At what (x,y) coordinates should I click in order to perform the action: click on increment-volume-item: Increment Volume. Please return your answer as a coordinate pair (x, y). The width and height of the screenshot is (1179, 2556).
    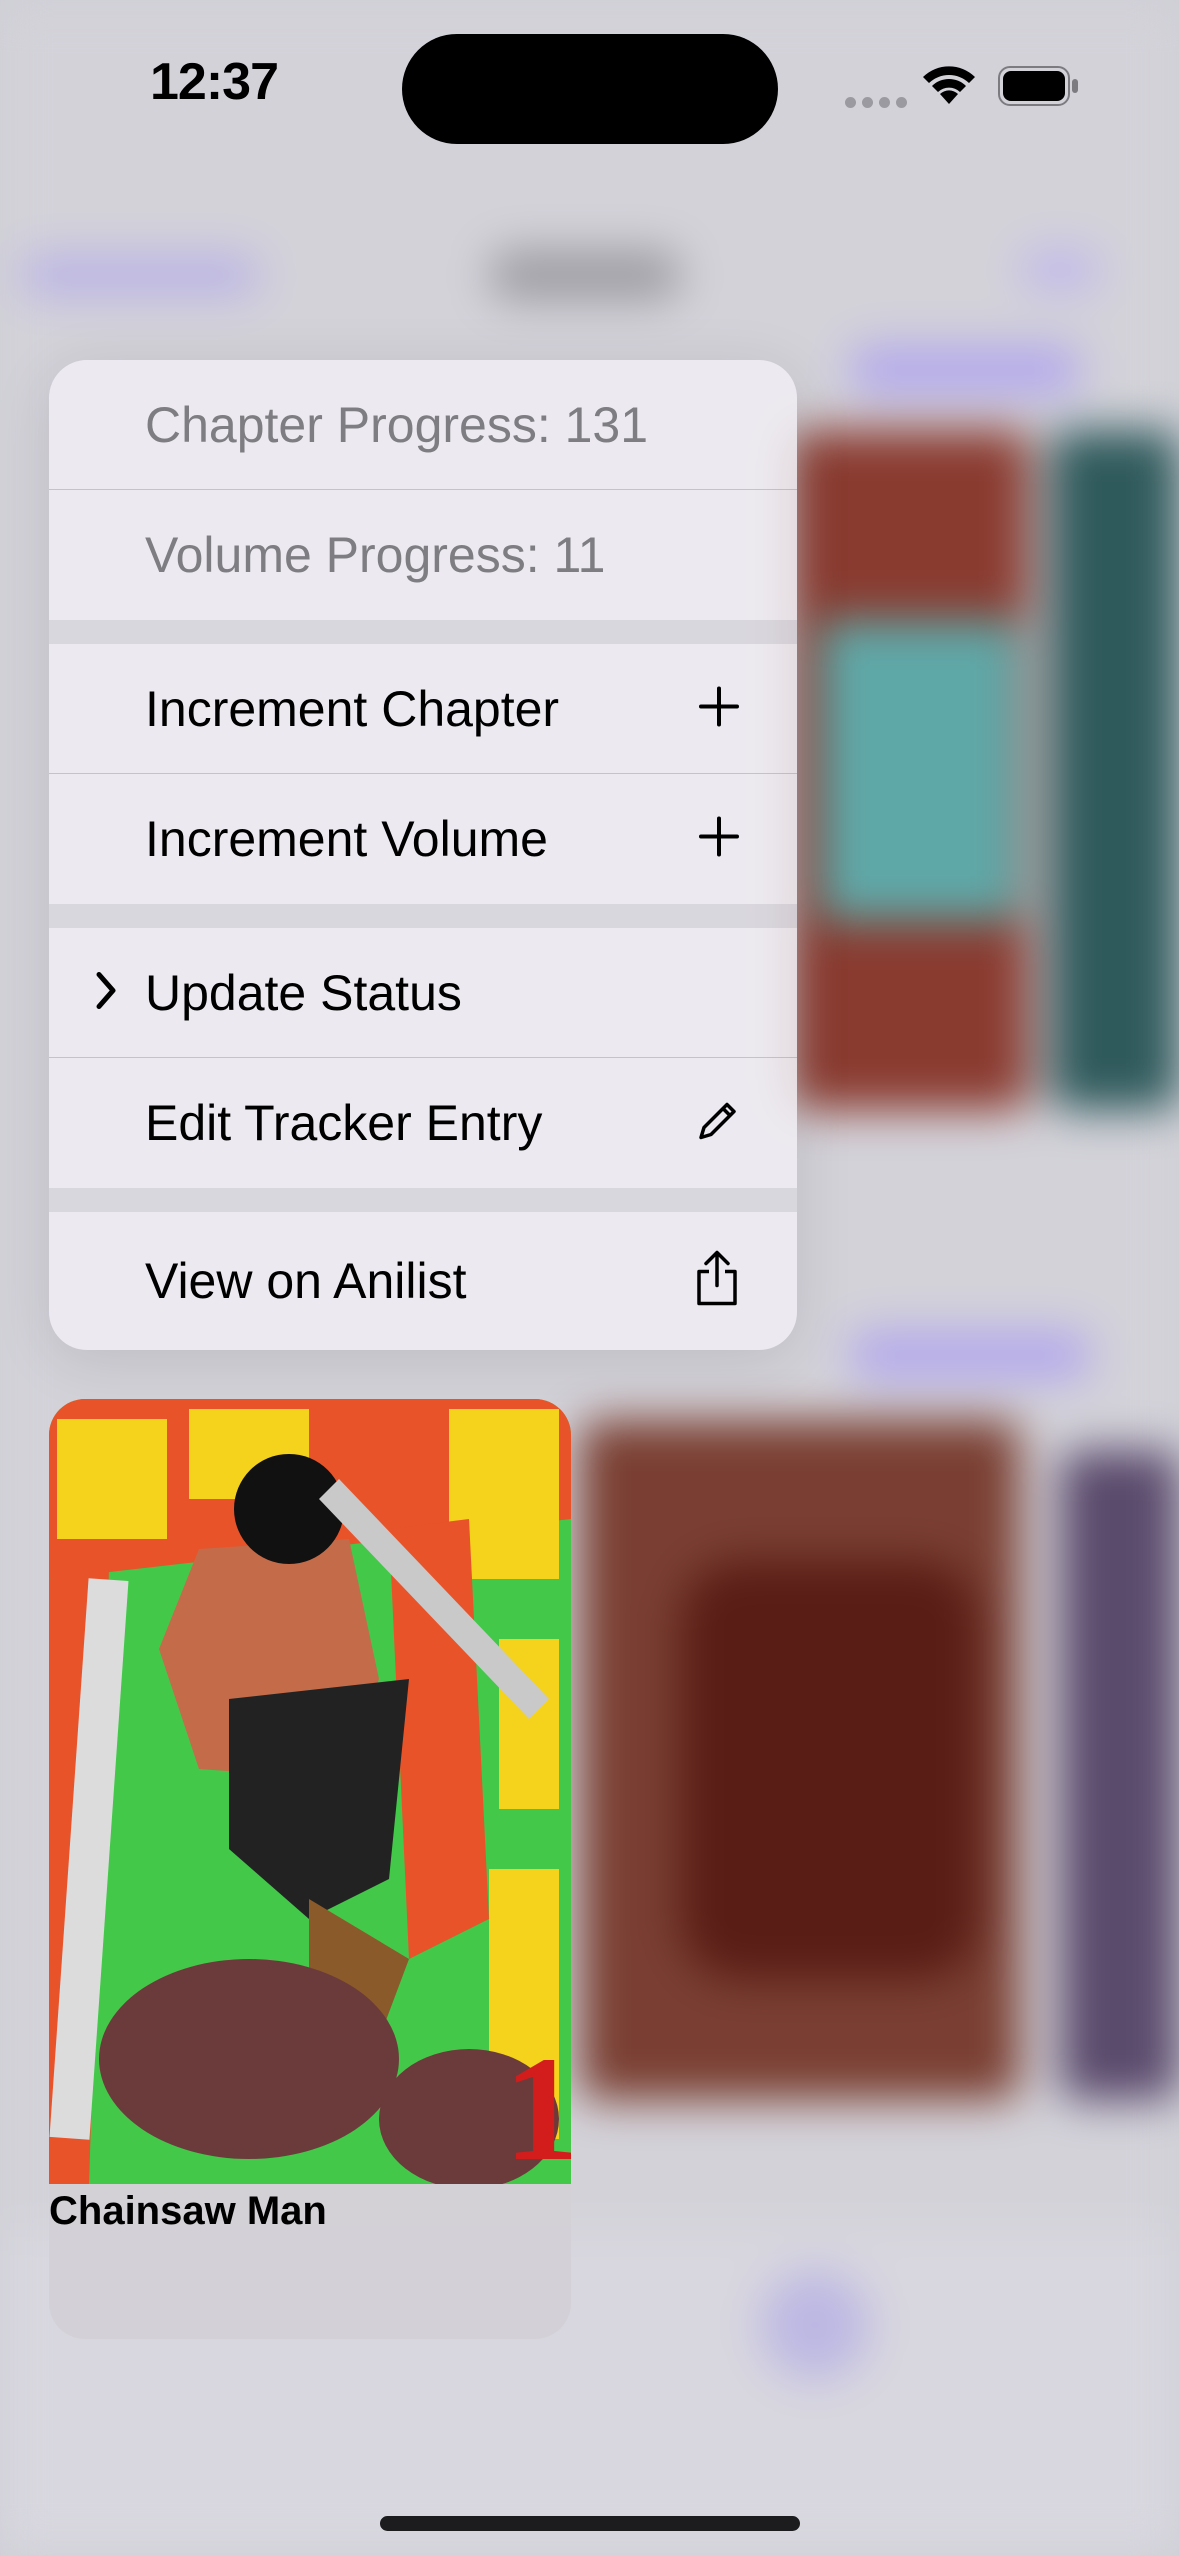
    Looking at the image, I should click on (423, 839).